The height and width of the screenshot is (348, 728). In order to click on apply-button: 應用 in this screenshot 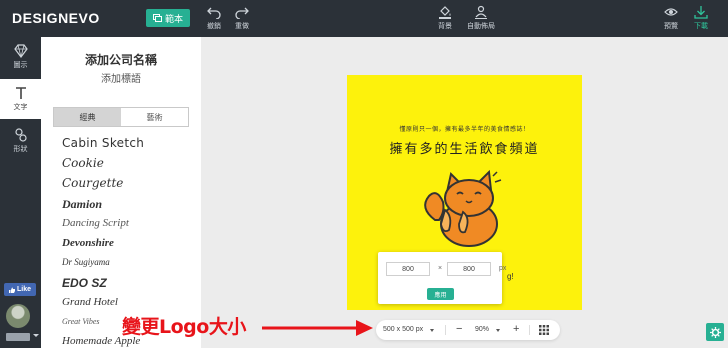, I will do `click(440, 294)`.